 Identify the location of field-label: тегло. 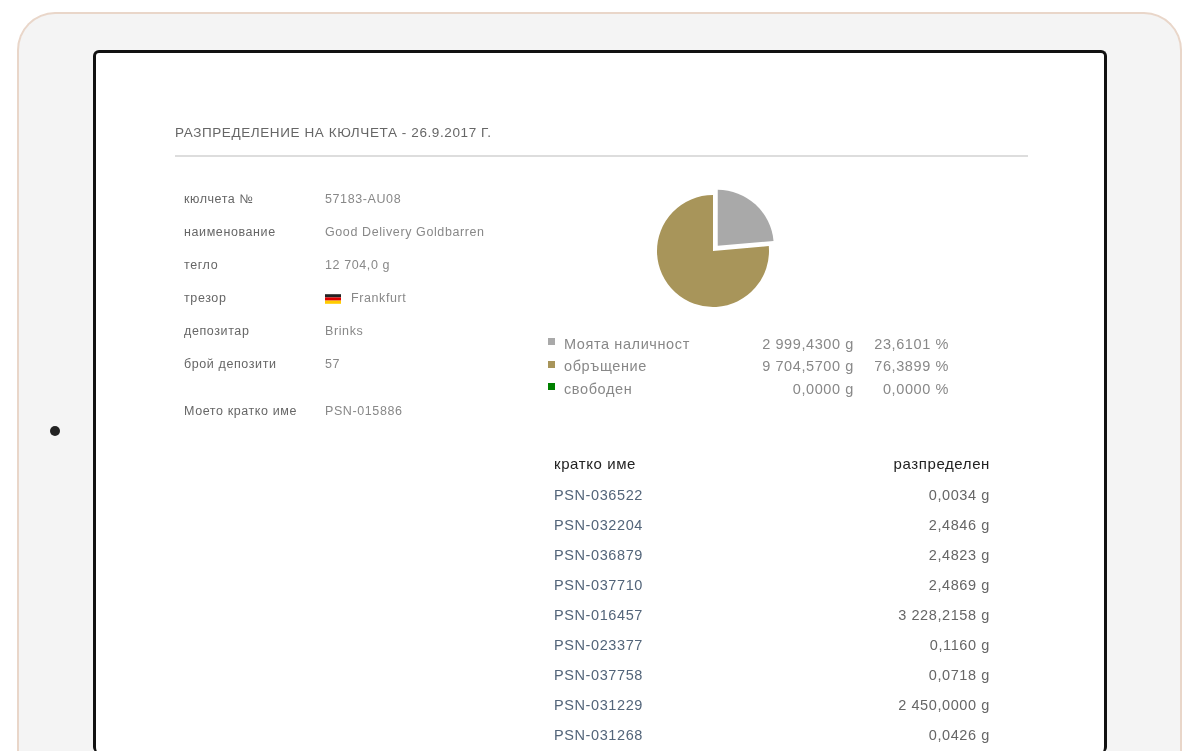
(202, 266).